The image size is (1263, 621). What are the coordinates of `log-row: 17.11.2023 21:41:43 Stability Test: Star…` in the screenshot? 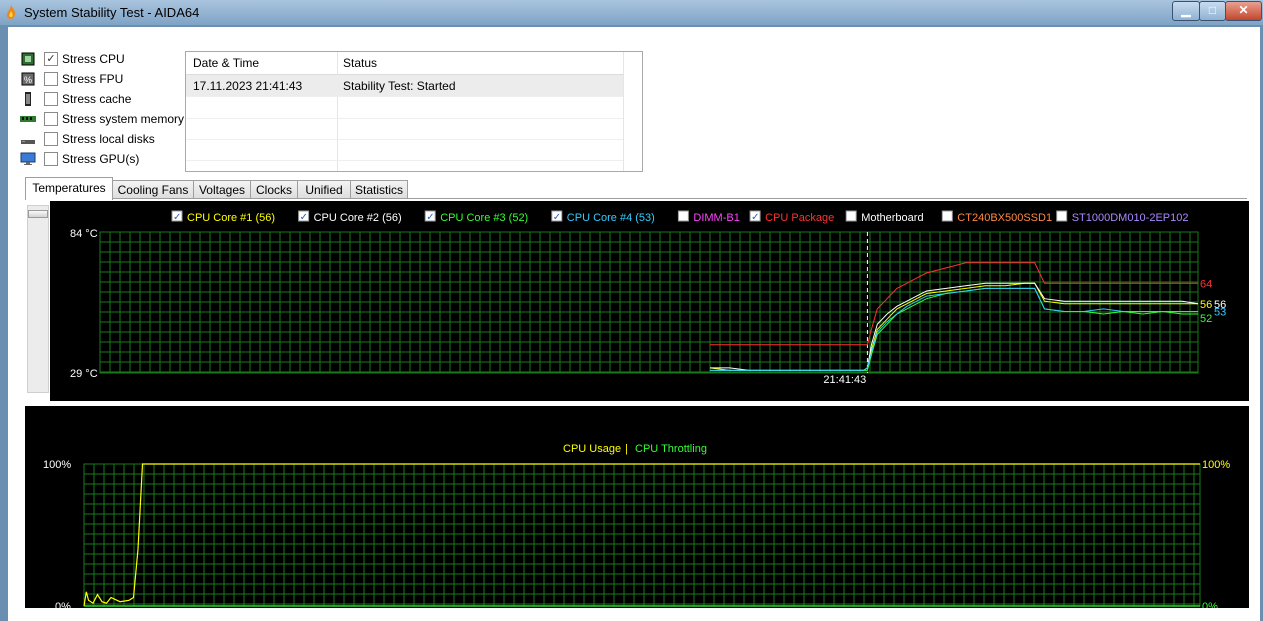 It's located at (404, 86).